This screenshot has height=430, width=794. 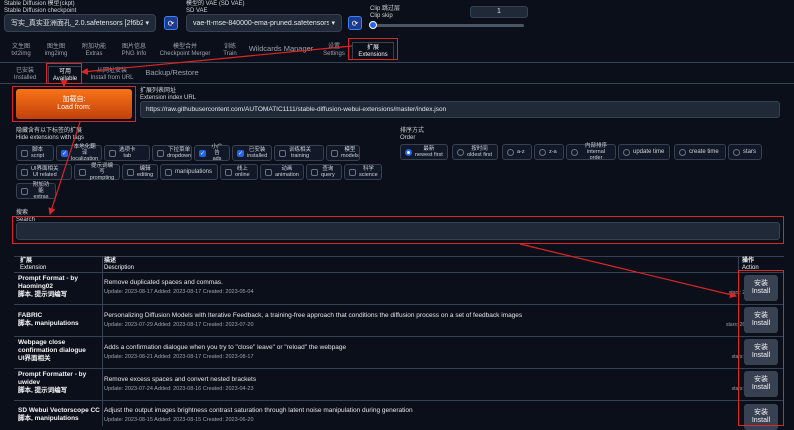 What do you see at coordinates (628, 271) in the screenshot?
I see `arrow-search-to-install` at bounding box center [628, 271].